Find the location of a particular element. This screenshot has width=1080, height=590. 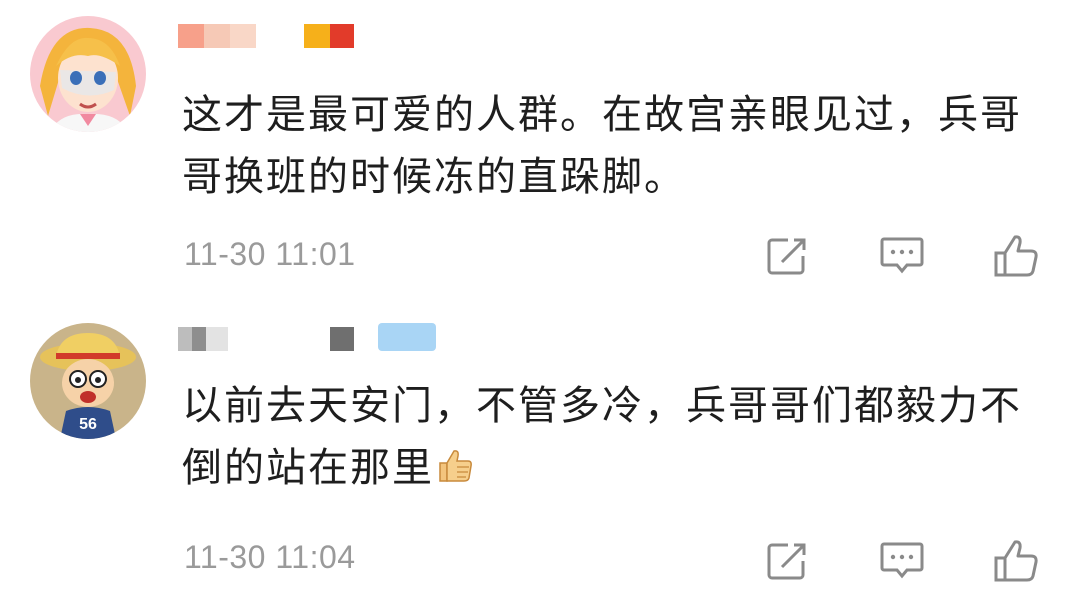

thumbs-up-emoji-icon is located at coordinates (455, 472).